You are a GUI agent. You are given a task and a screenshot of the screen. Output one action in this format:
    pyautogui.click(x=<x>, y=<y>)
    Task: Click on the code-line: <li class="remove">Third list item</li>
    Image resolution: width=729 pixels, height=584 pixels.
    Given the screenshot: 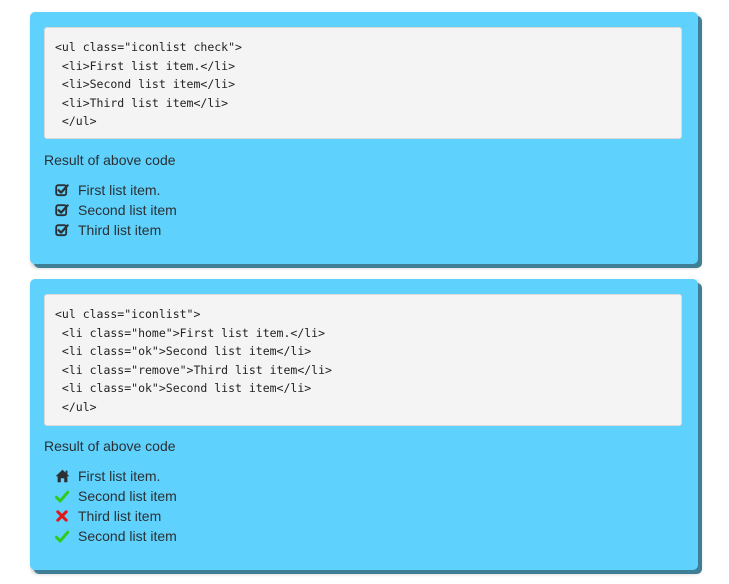 What is the action you would take?
    pyautogui.click(x=193, y=369)
    